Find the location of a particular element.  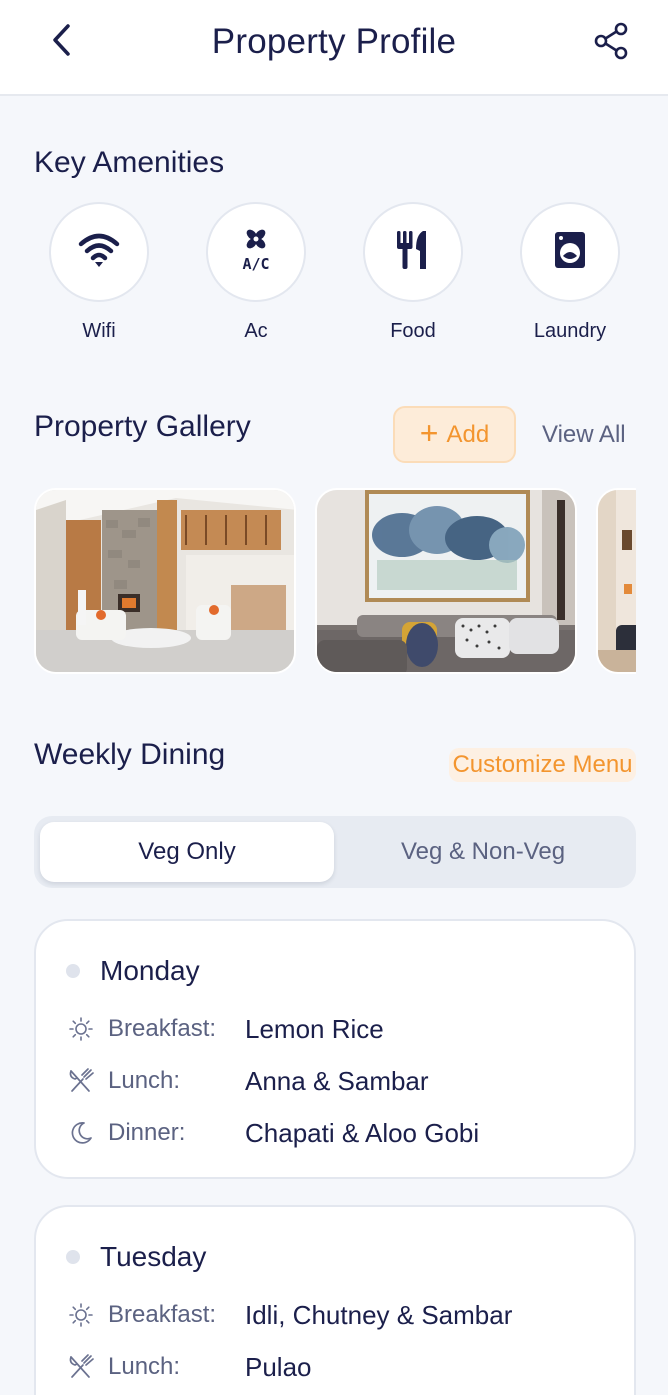

view-all-link: View All is located at coordinates (584, 435).